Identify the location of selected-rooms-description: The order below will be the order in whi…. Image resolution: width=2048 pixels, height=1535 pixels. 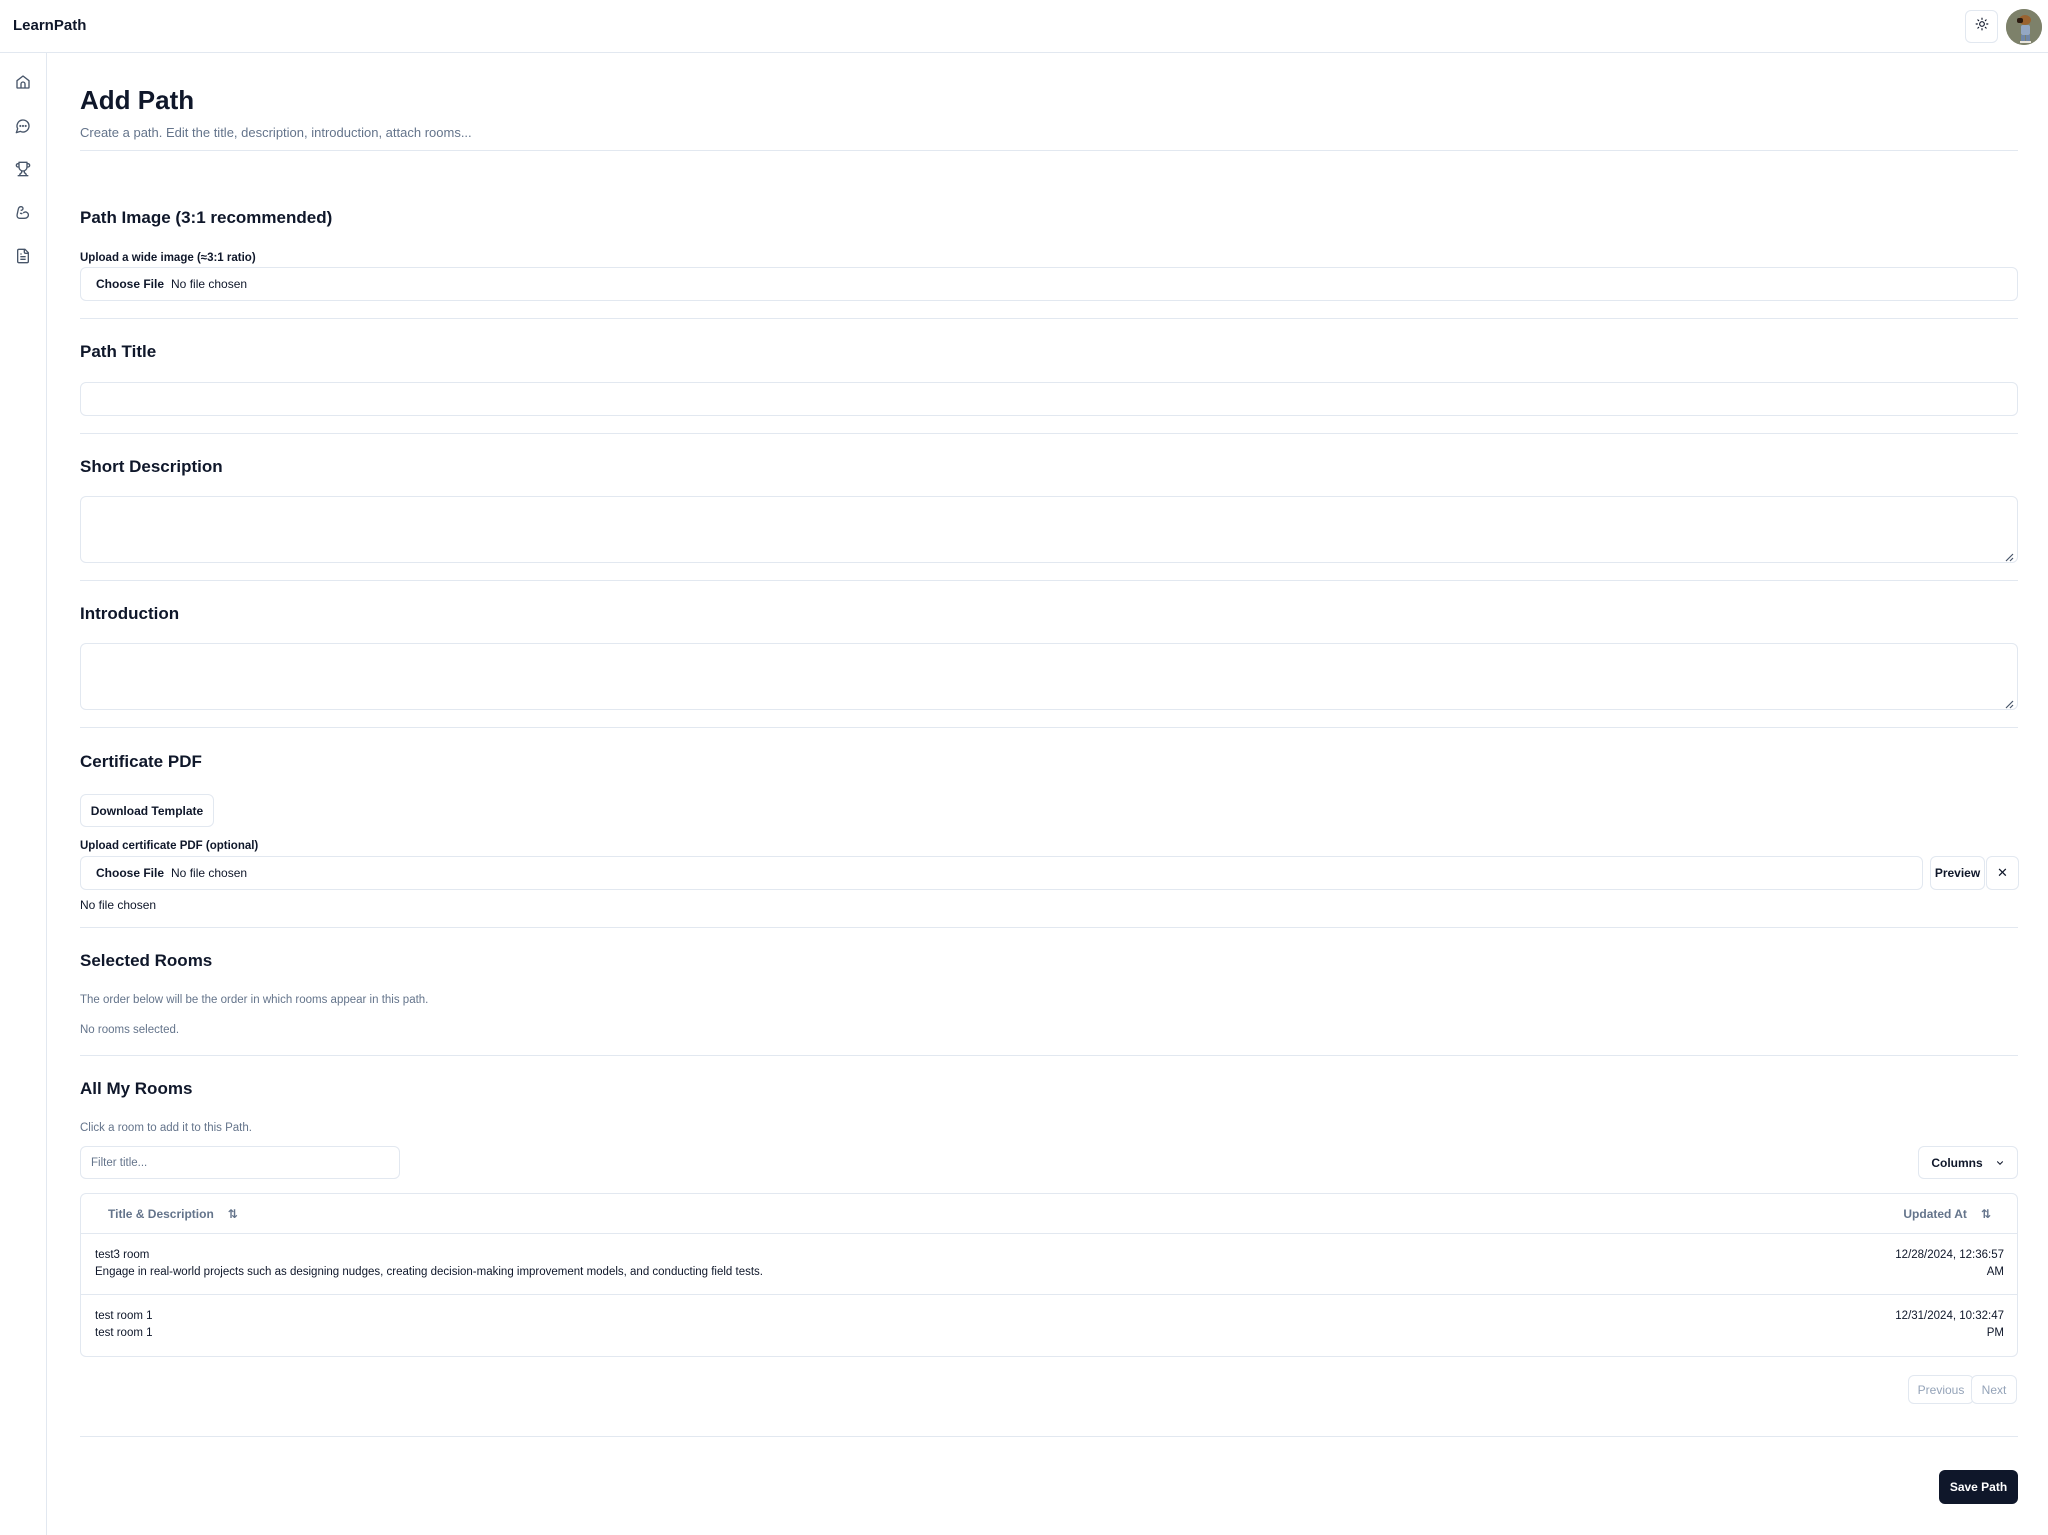
(254, 1000).